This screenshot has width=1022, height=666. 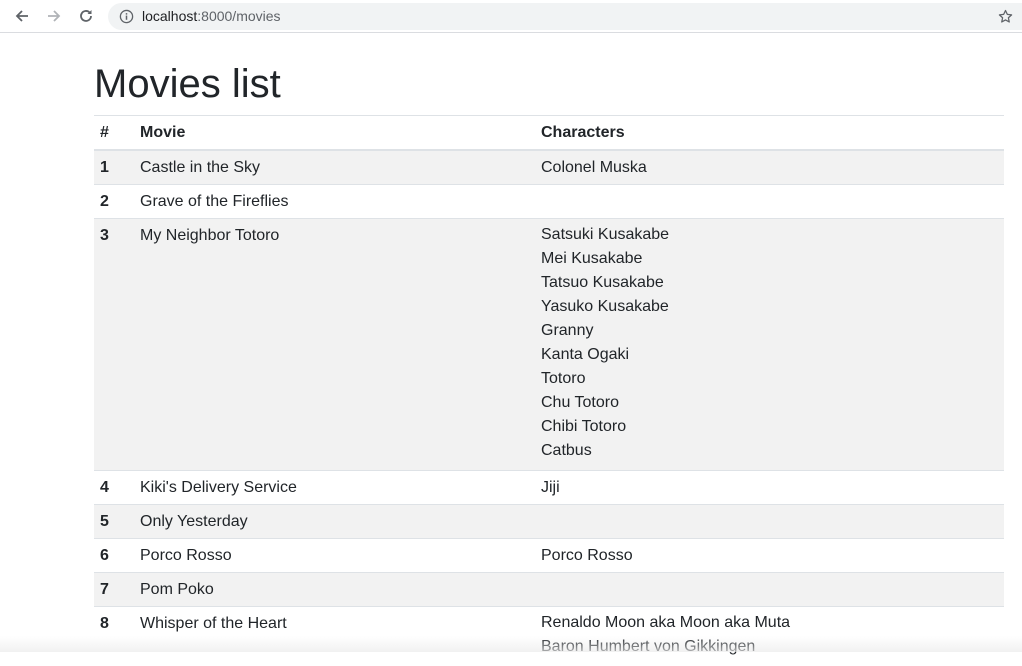 I want to click on movie-title: Only Yesterday, so click(x=334, y=522).